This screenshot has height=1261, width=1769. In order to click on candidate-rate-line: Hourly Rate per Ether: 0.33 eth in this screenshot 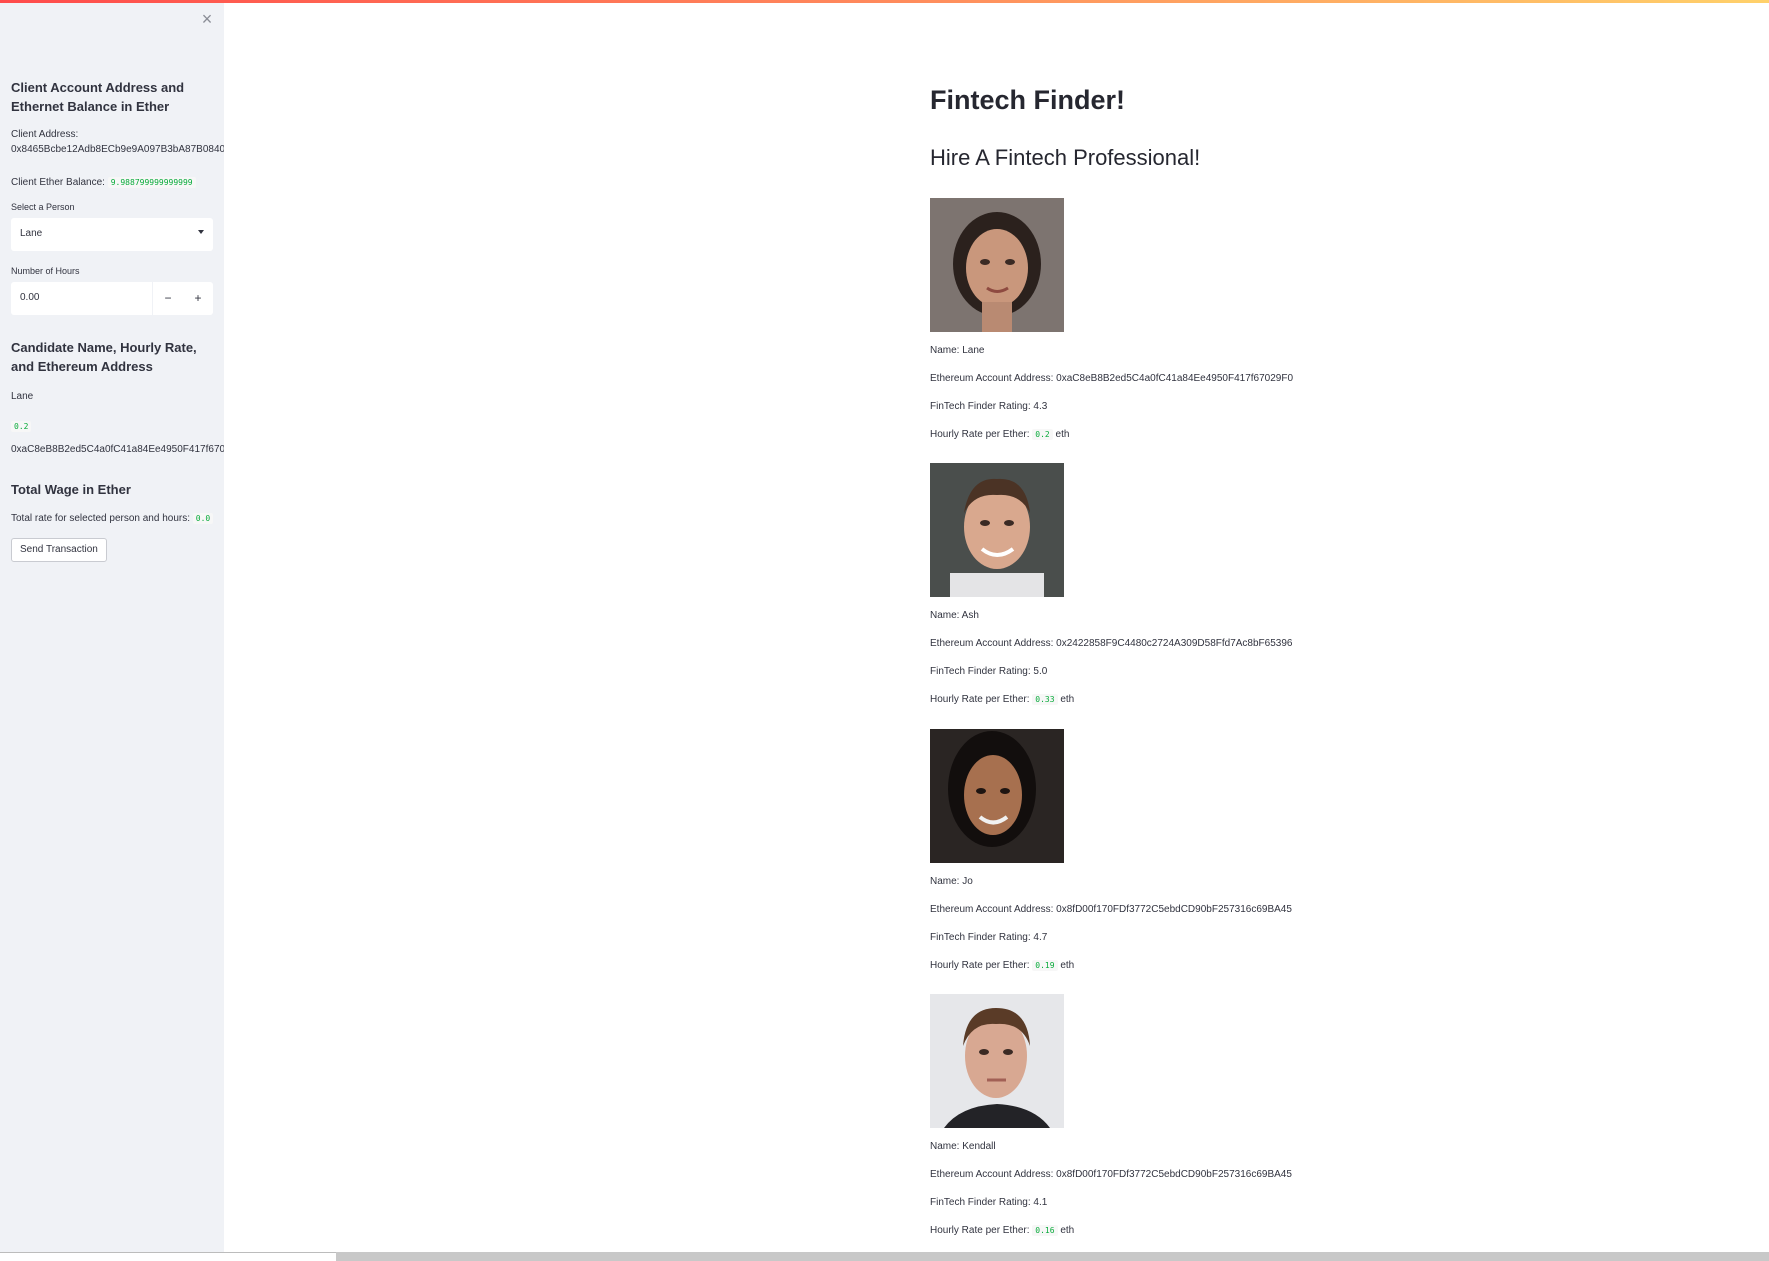, I will do `click(1002, 700)`.